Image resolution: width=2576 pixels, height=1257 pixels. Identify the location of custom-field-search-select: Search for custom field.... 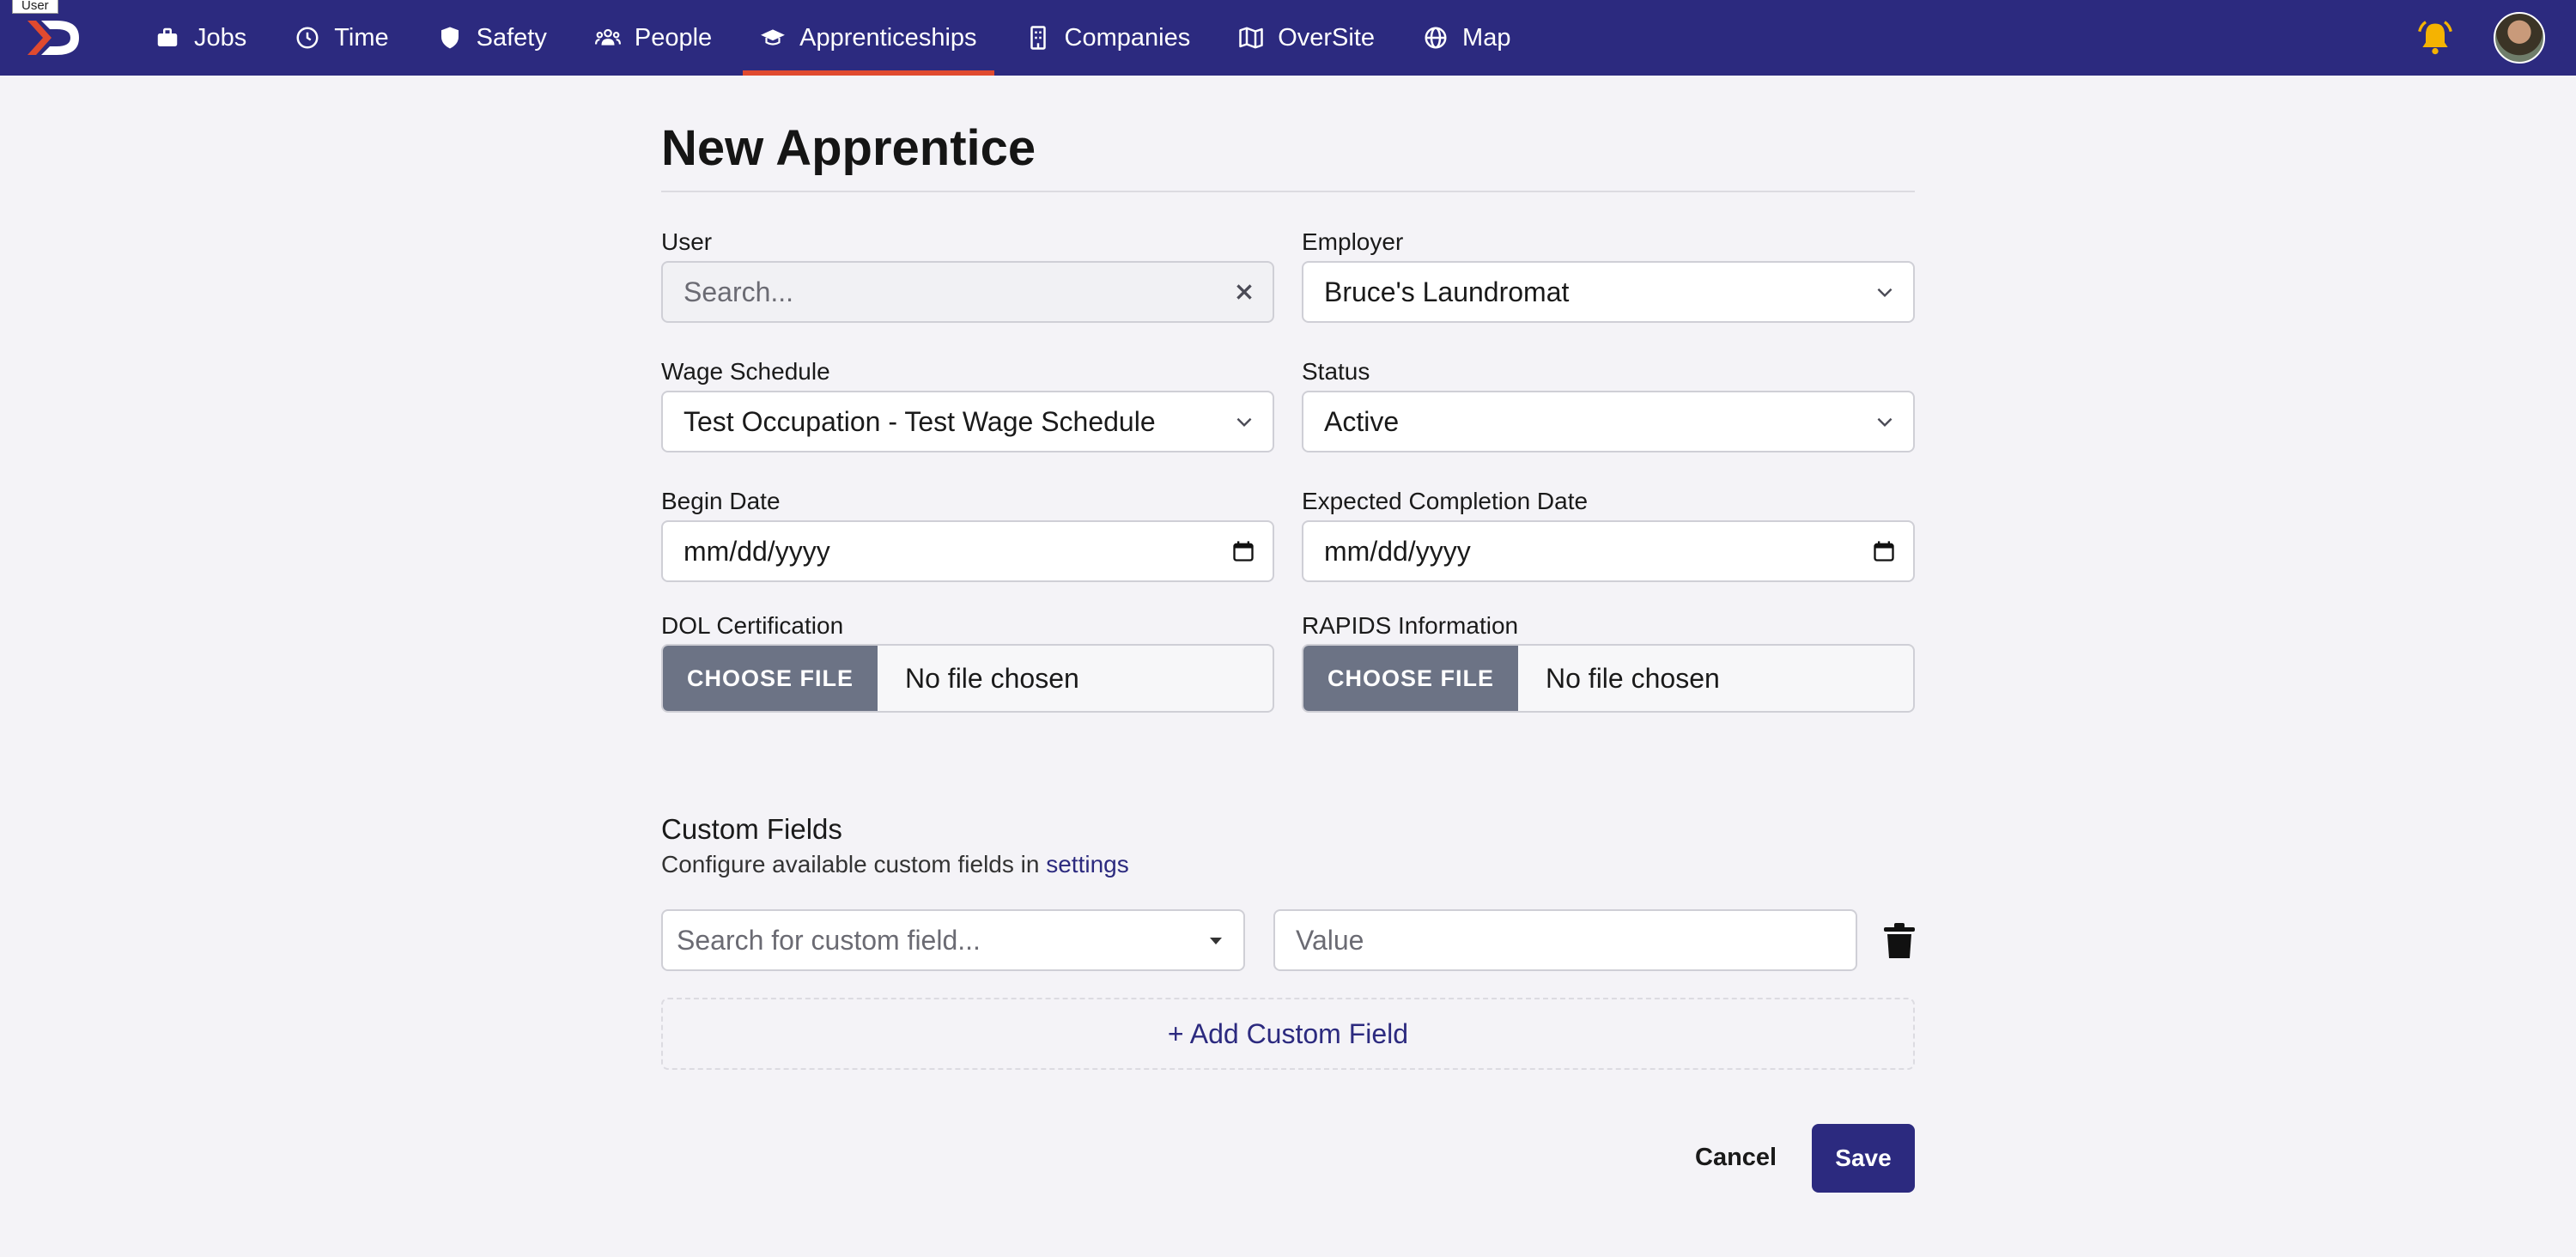
(953, 940).